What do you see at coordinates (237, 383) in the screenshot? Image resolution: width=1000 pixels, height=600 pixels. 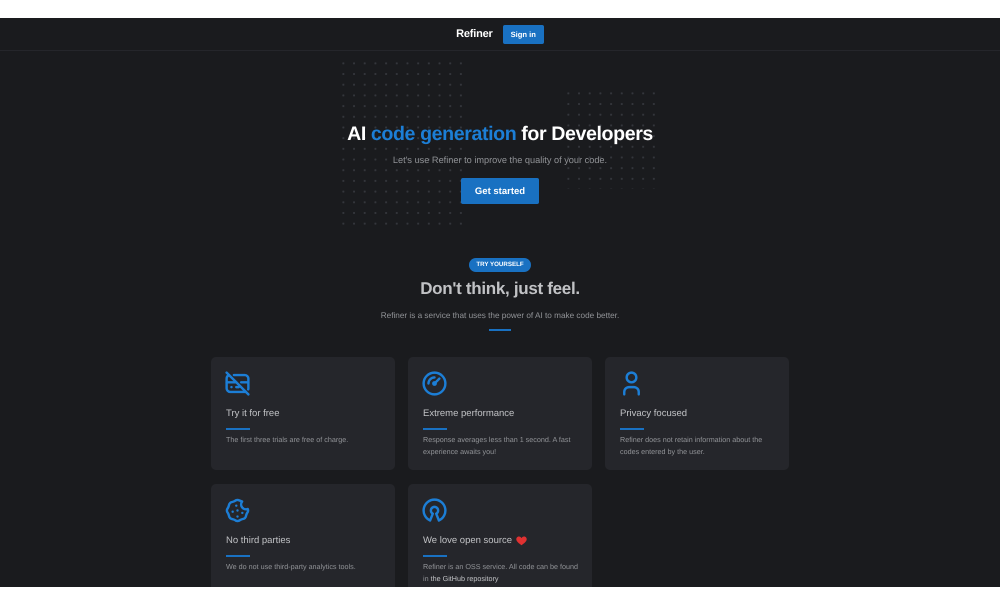 I see `crossed-card-icon` at bounding box center [237, 383].